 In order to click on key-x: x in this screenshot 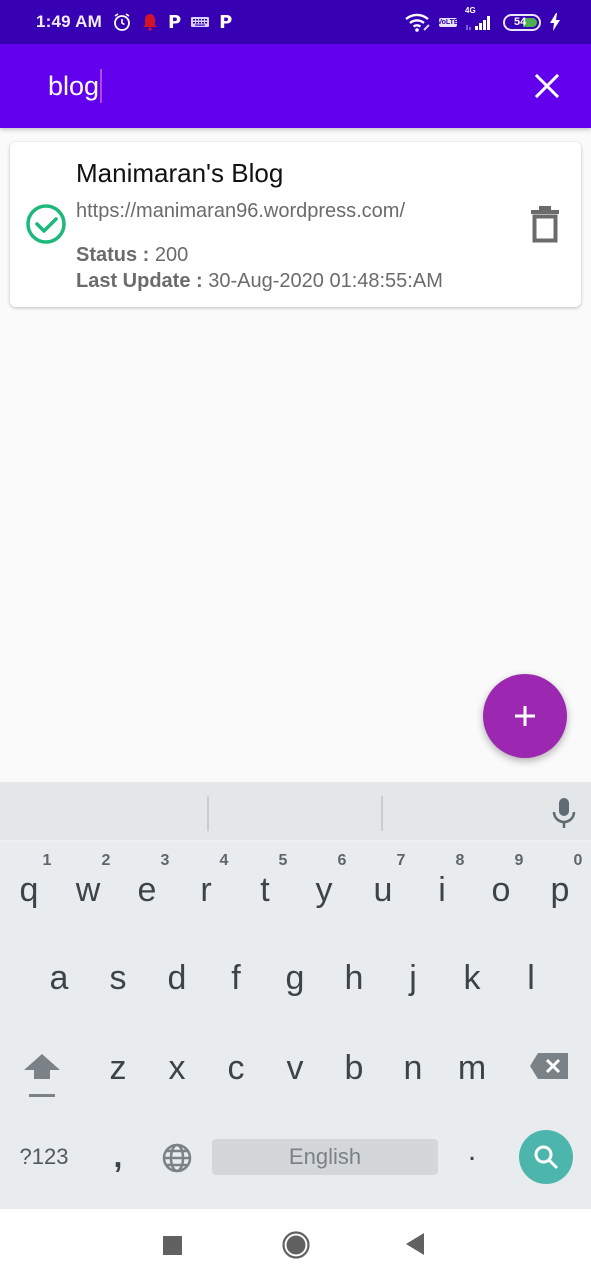, I will do `click(177, 1068)`.